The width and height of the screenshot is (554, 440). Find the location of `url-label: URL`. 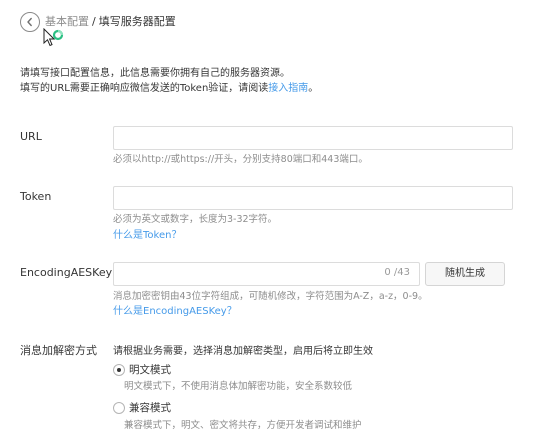

url-label: URL is located at coordinates (31, 136).